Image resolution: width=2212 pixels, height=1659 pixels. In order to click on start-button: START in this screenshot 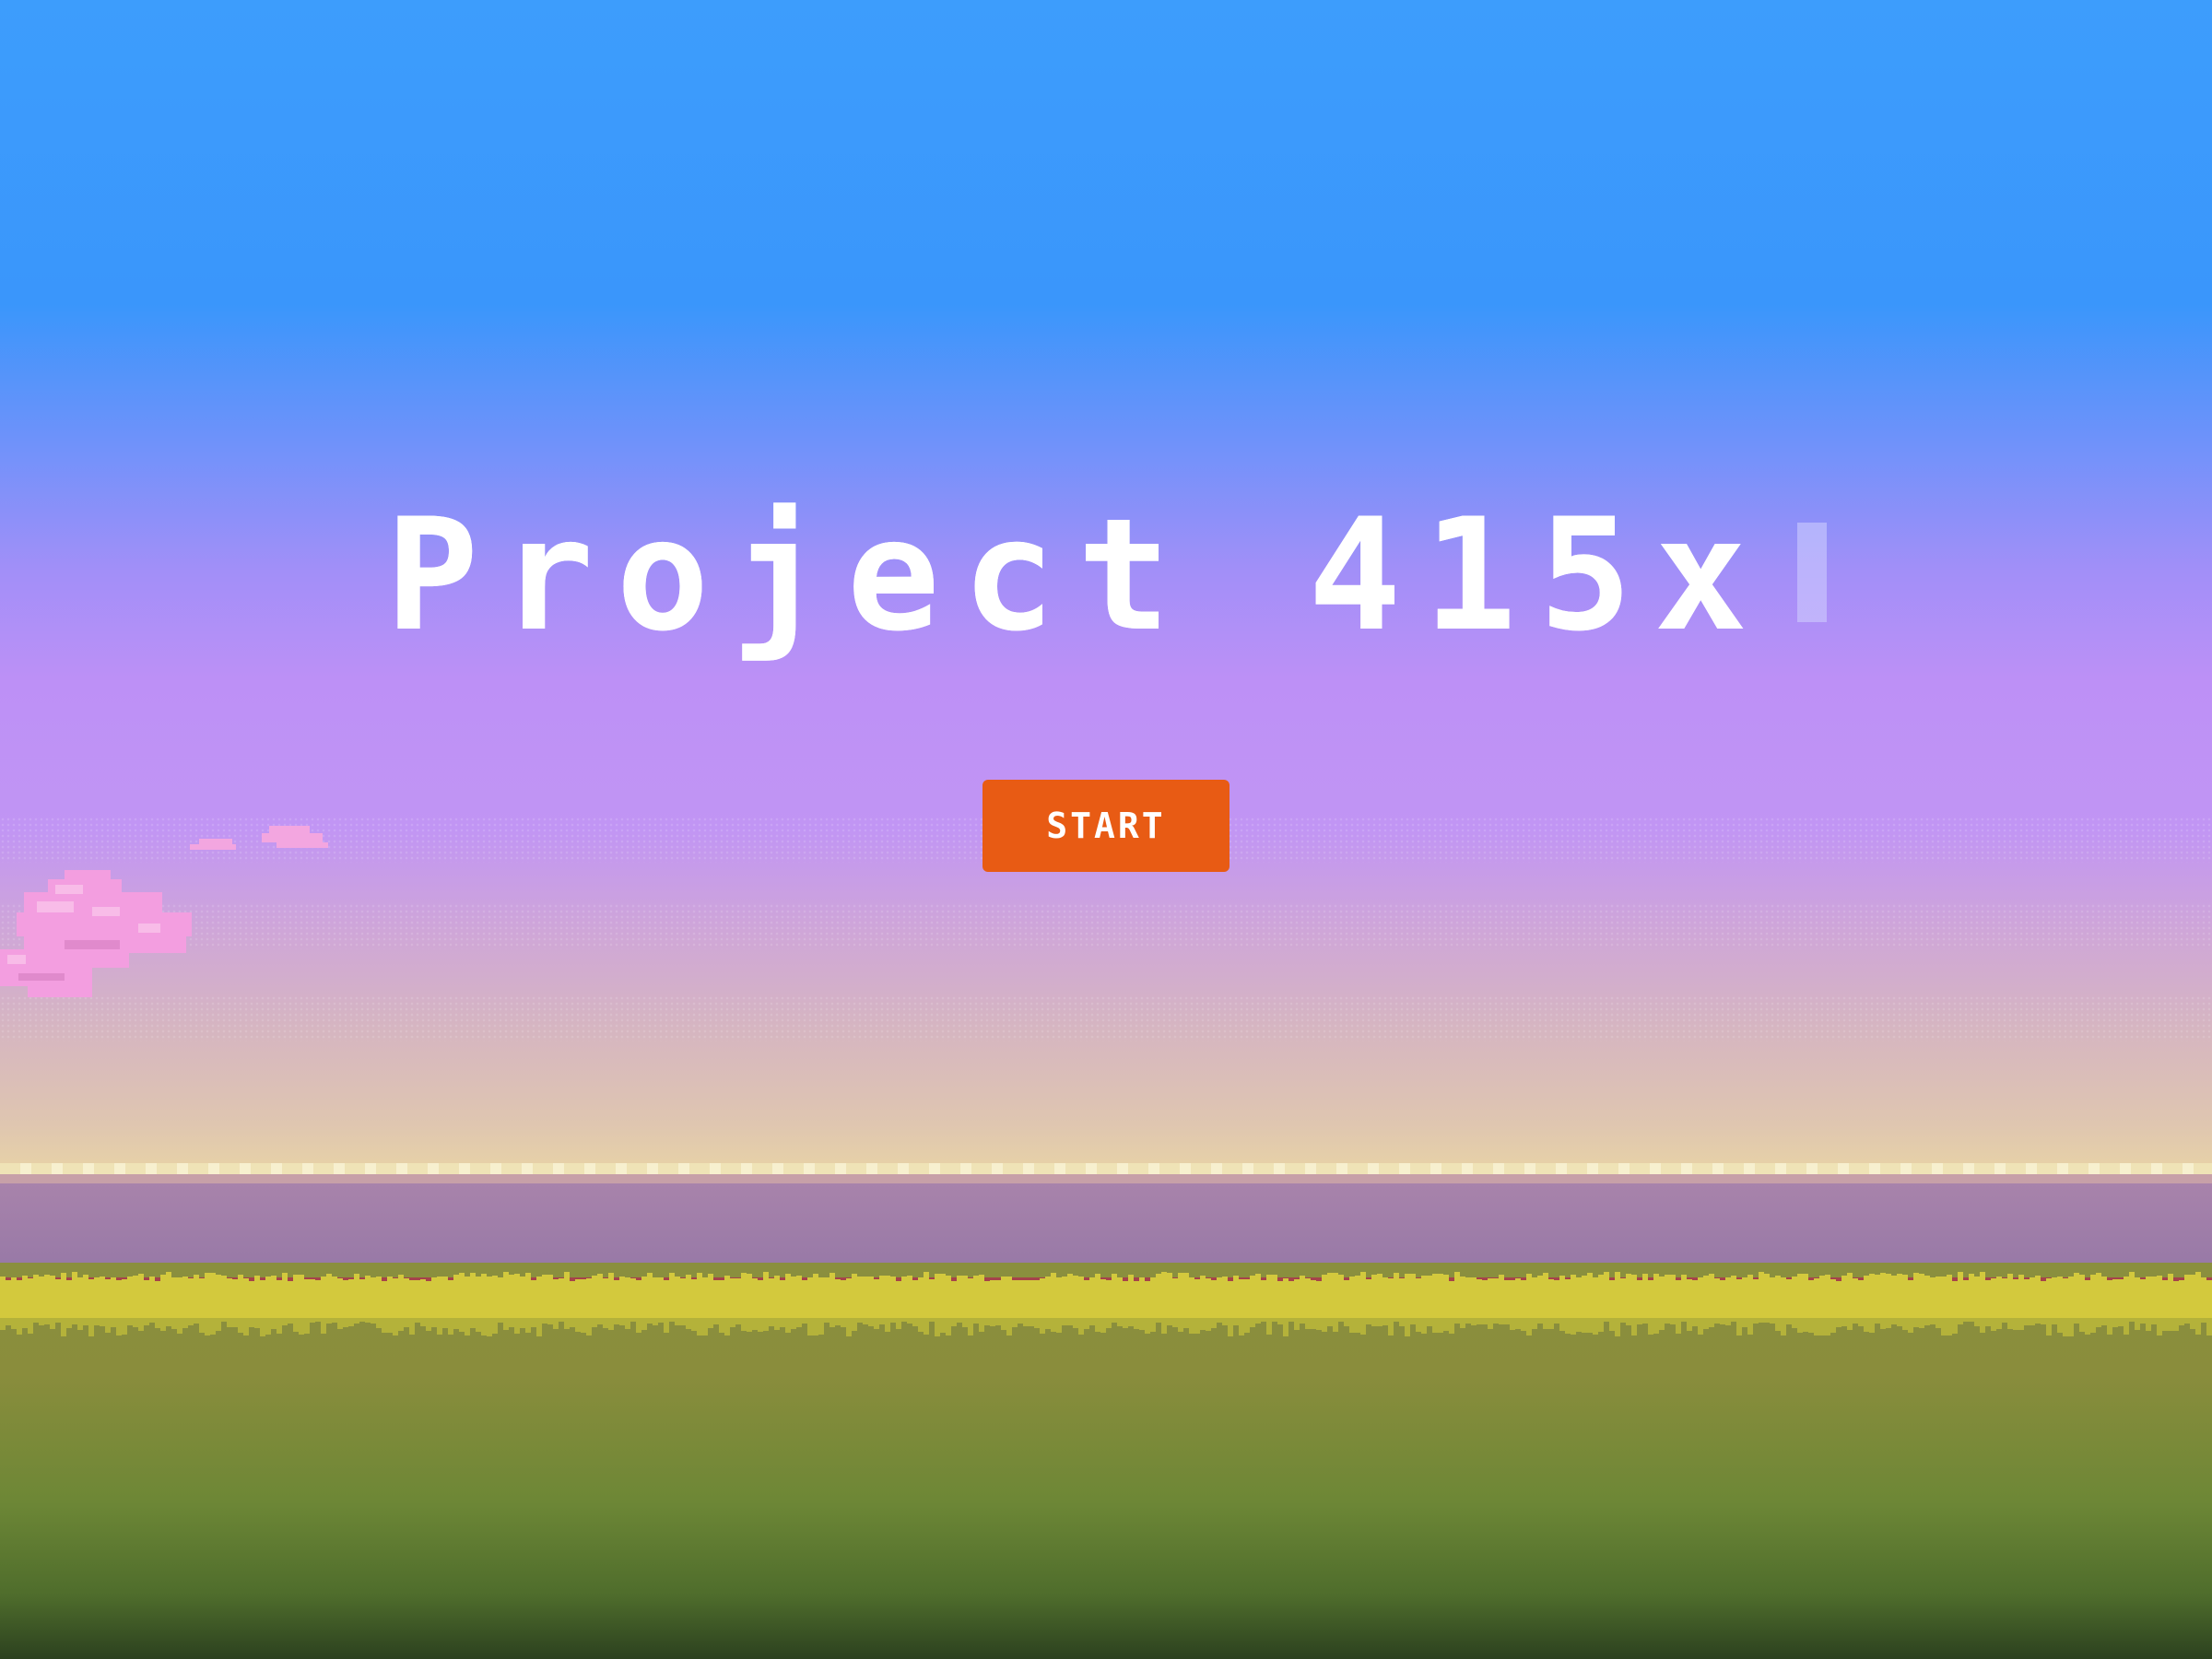, I will do `click(1106, 826)`.